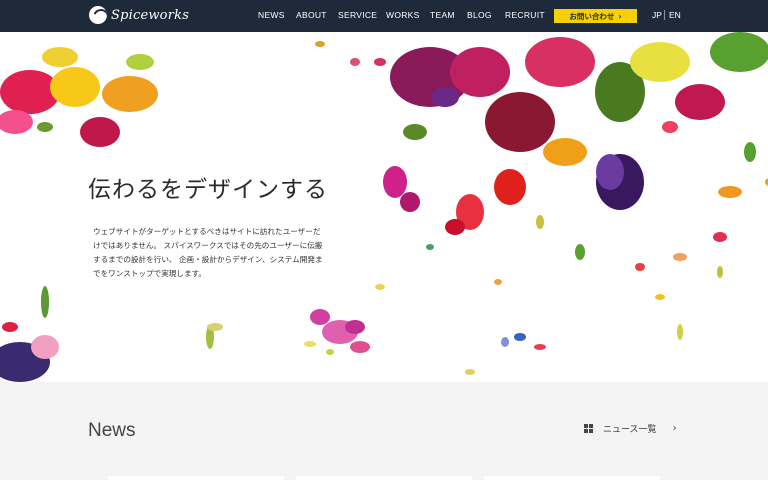  Describe the element at coordinates (207, 231) in the screenshot. I see `hero-description-line: ウェブサイトがターゲットとするべきはサイトに訪れたユーザーだ` at that location.